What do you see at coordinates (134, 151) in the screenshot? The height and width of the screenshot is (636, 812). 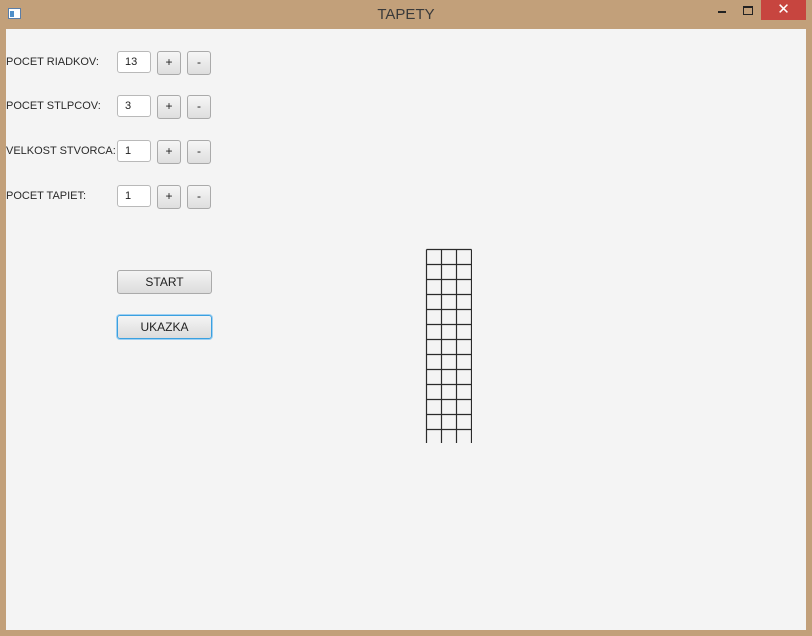 I see `square-size-input: 1` at bounding box center [134, 151].